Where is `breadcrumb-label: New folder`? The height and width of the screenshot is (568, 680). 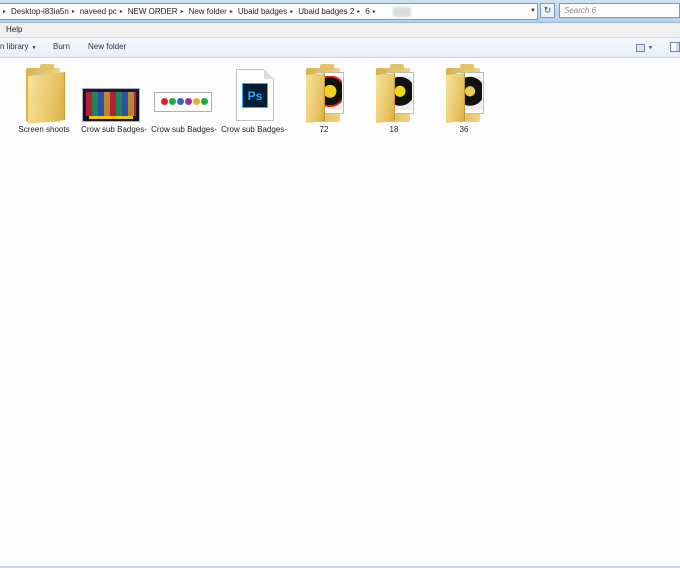 breadcrumb-label: New folder is located at coordinates (207, 11).